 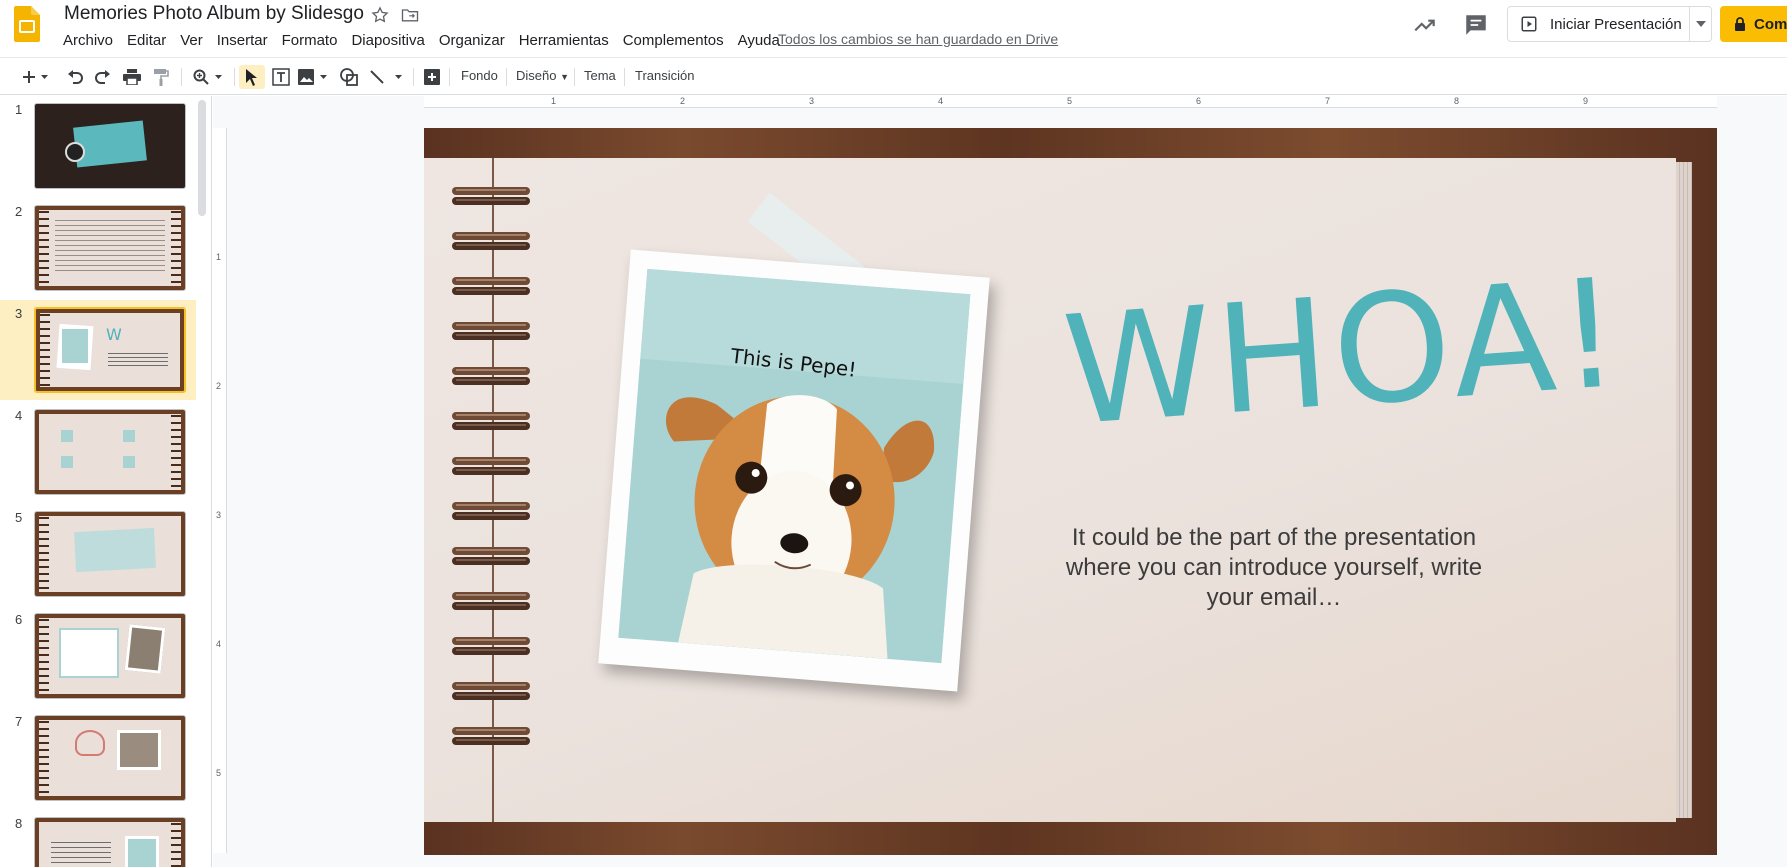 I want to click on slide-filmstrip: 1 2 3 W 4 5 6 7 8, so click(x=106, y=481).